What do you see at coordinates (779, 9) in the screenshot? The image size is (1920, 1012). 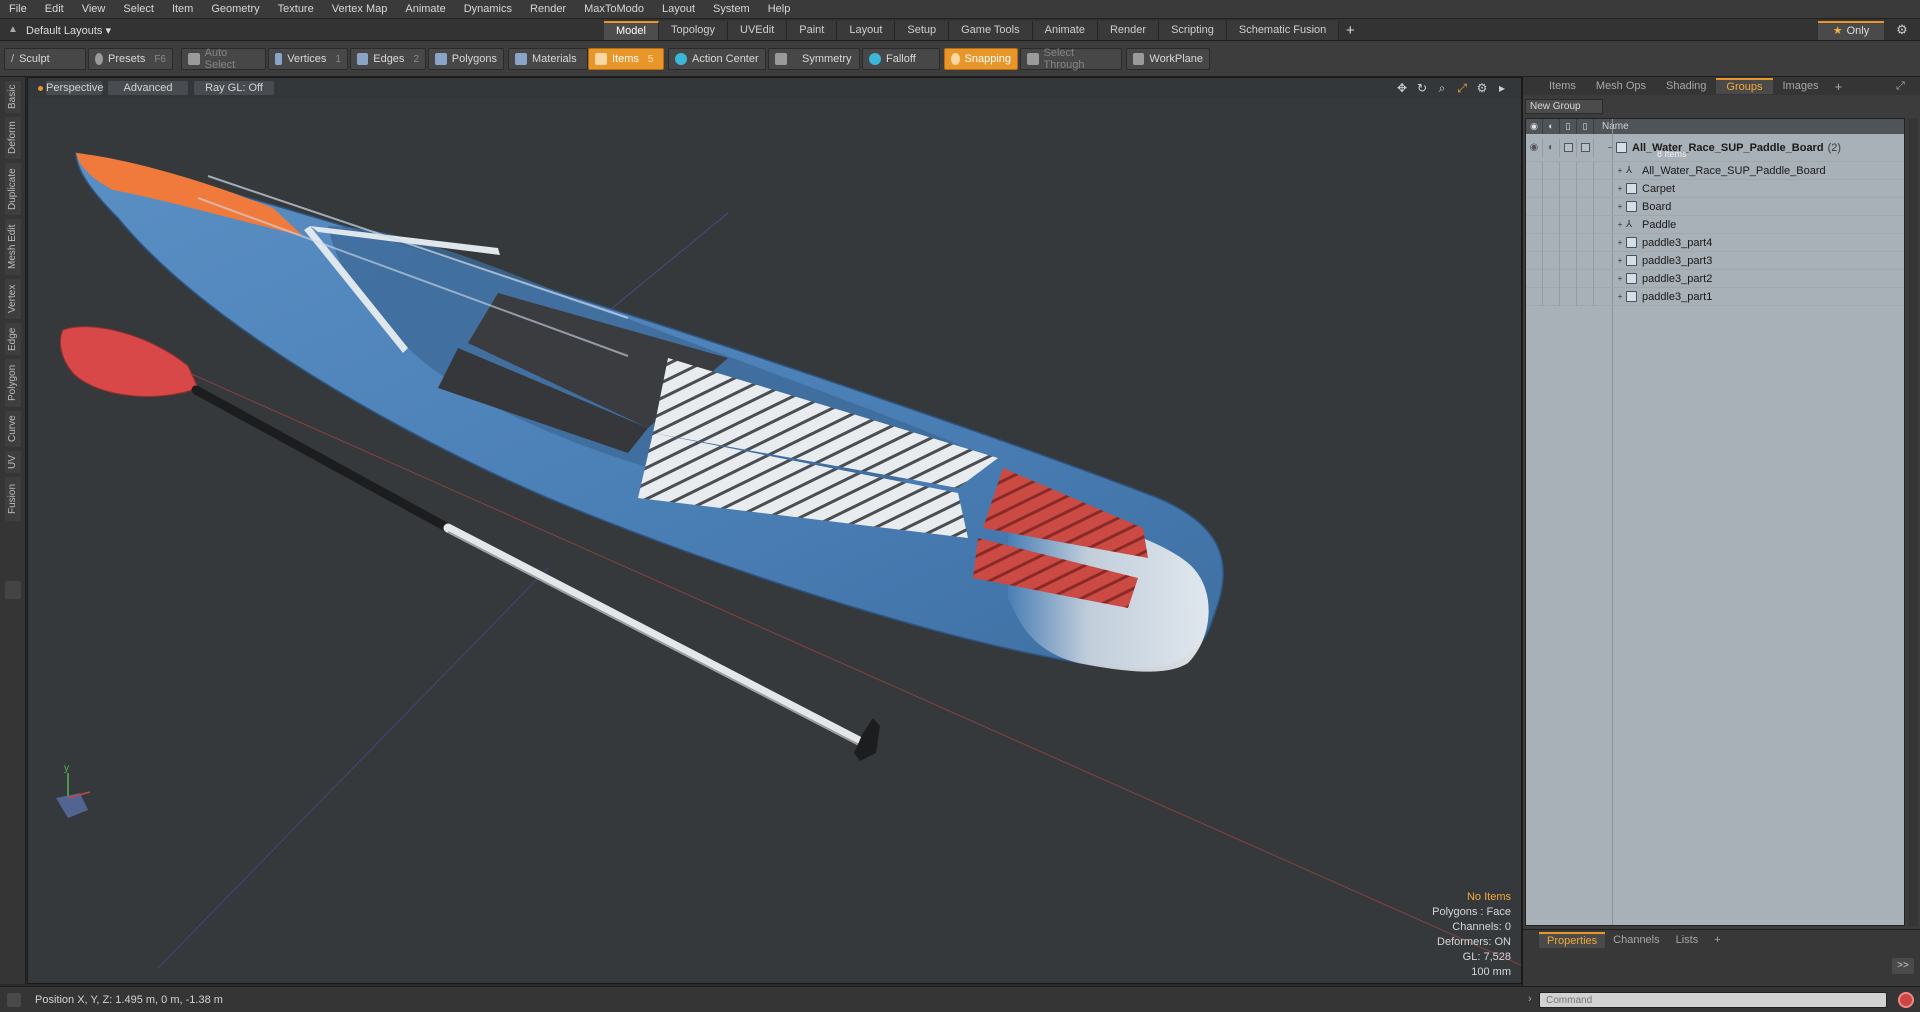 I see `menu-help: Help` at bounding box center [779, 9].